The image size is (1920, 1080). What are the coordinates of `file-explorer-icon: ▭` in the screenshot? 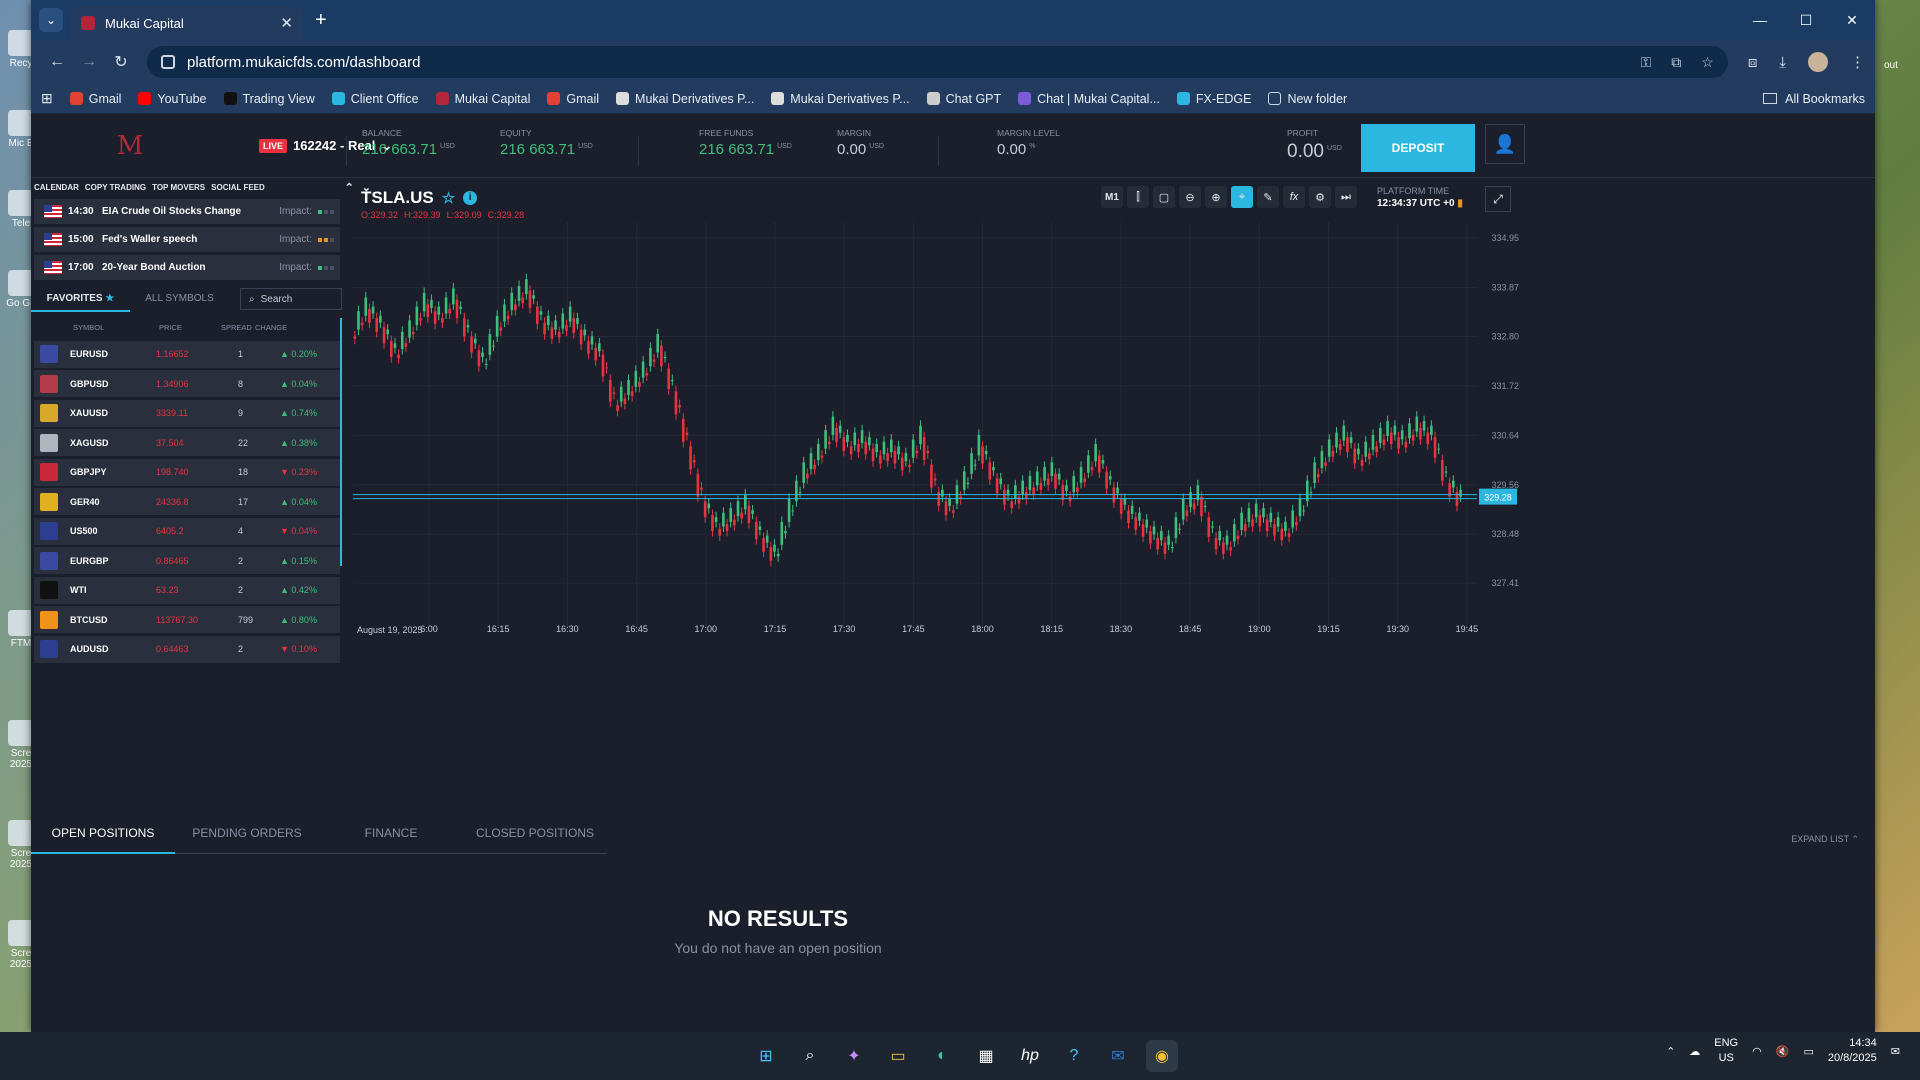 It's located at (898, 1056).